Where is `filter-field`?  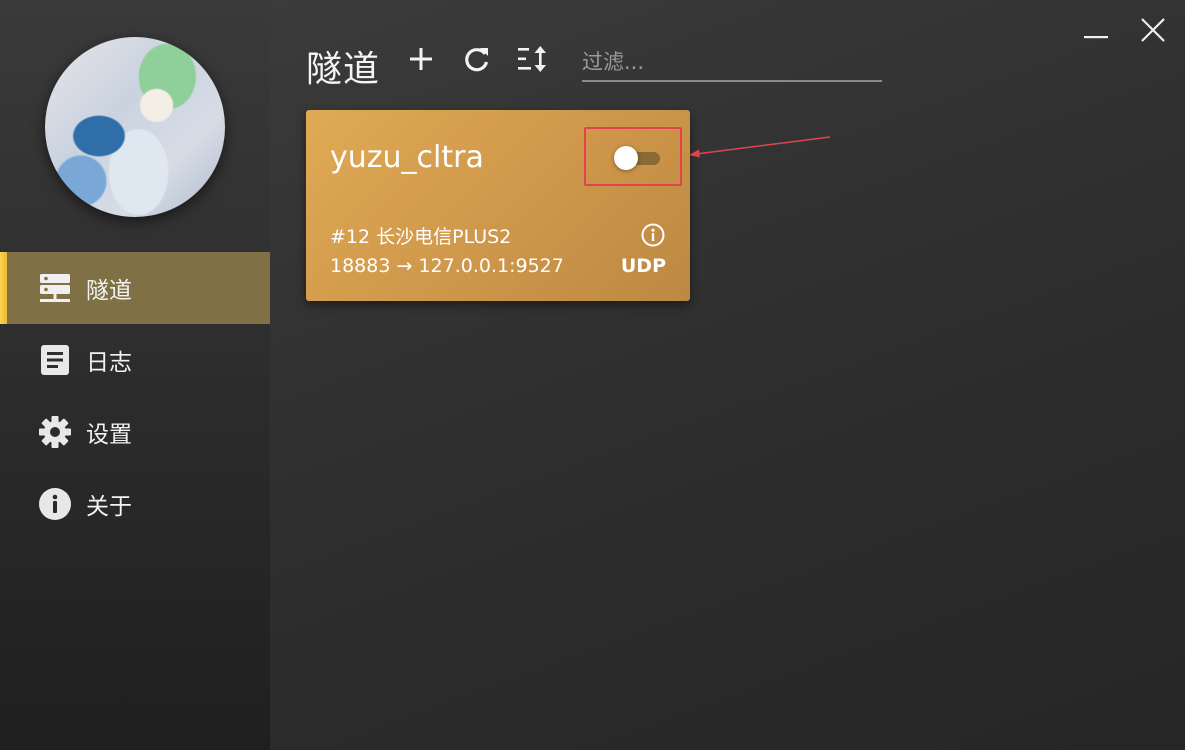
filter-field is located at coordinates (732, 64).